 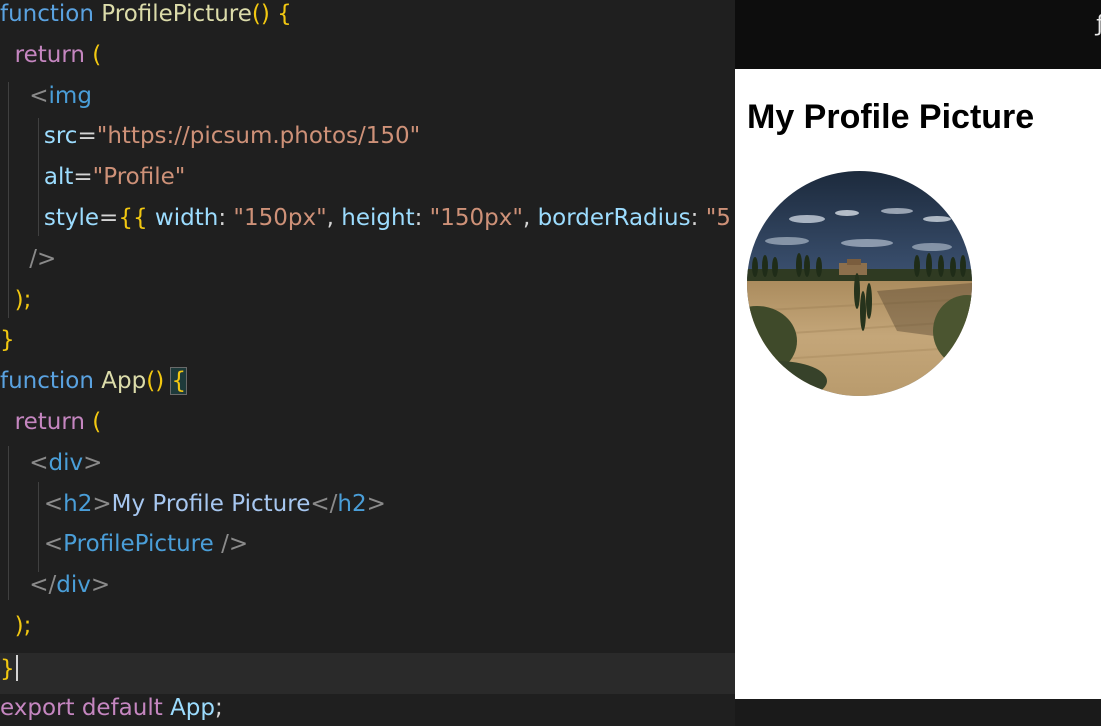 What do you see at coordinates (219, 707) in the screenshot?
I see `code-token: ;` at bounding box center [219, 707].